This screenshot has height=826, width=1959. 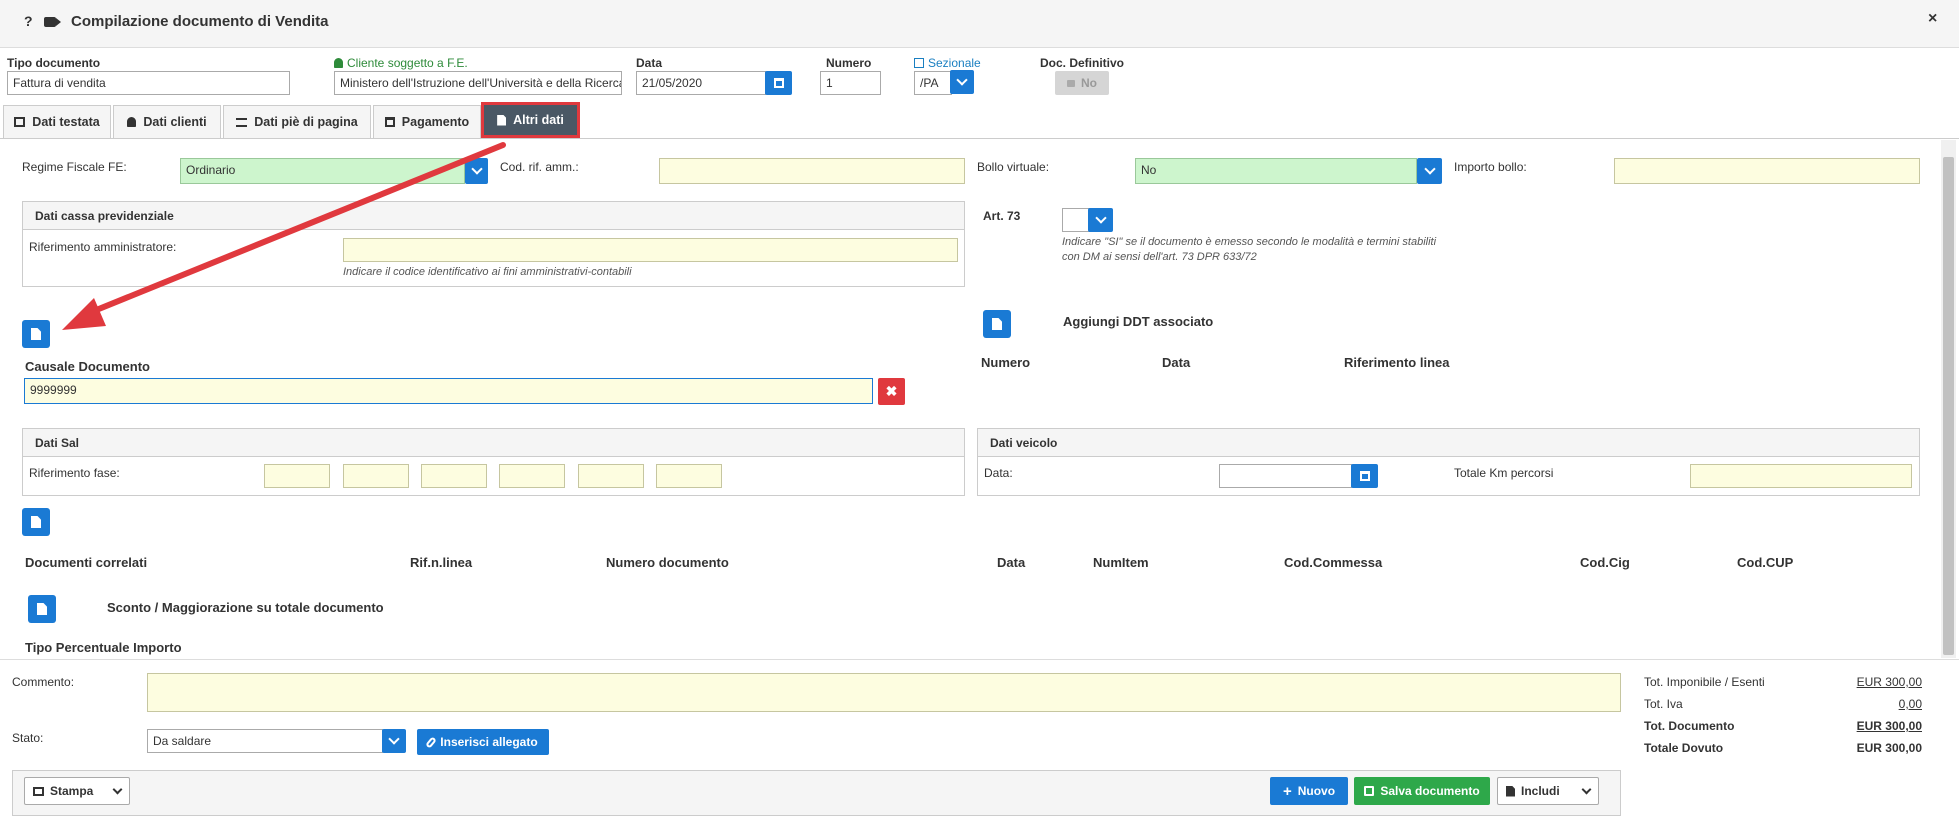 I want to click on stampa-label: Stampa, so click(x=72, y=791).